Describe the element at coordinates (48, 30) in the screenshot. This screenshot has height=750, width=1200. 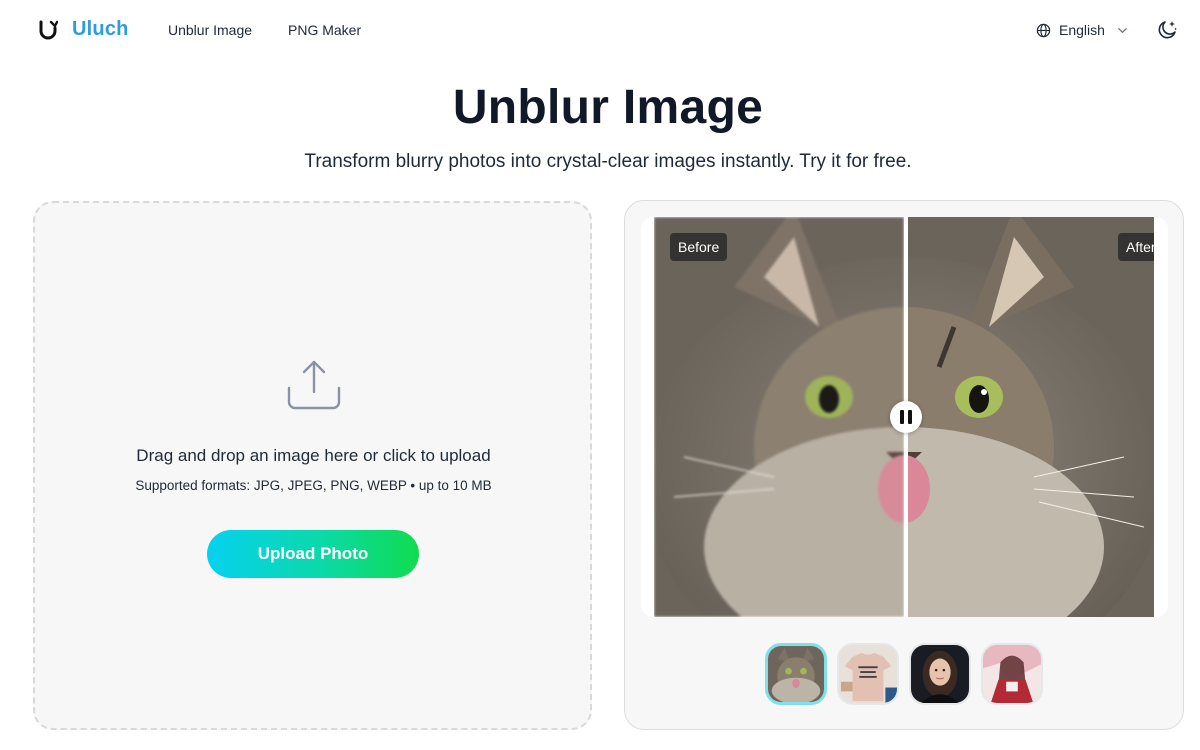
I see `uluch-logo-icon` at that location.